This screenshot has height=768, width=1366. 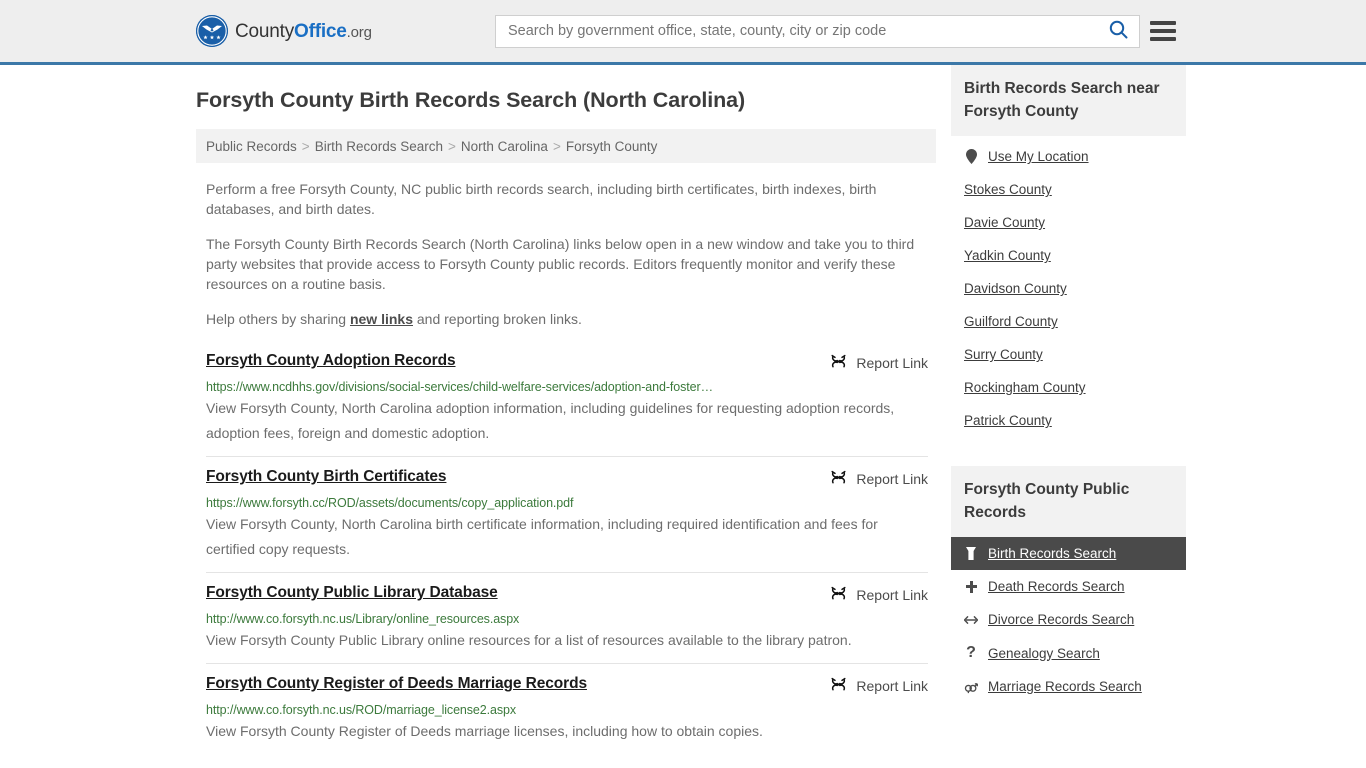 What do you see at coordinates (265, 31) in the screenshot?
I see `logo-text-county: County` at bounding box center [265, 31].